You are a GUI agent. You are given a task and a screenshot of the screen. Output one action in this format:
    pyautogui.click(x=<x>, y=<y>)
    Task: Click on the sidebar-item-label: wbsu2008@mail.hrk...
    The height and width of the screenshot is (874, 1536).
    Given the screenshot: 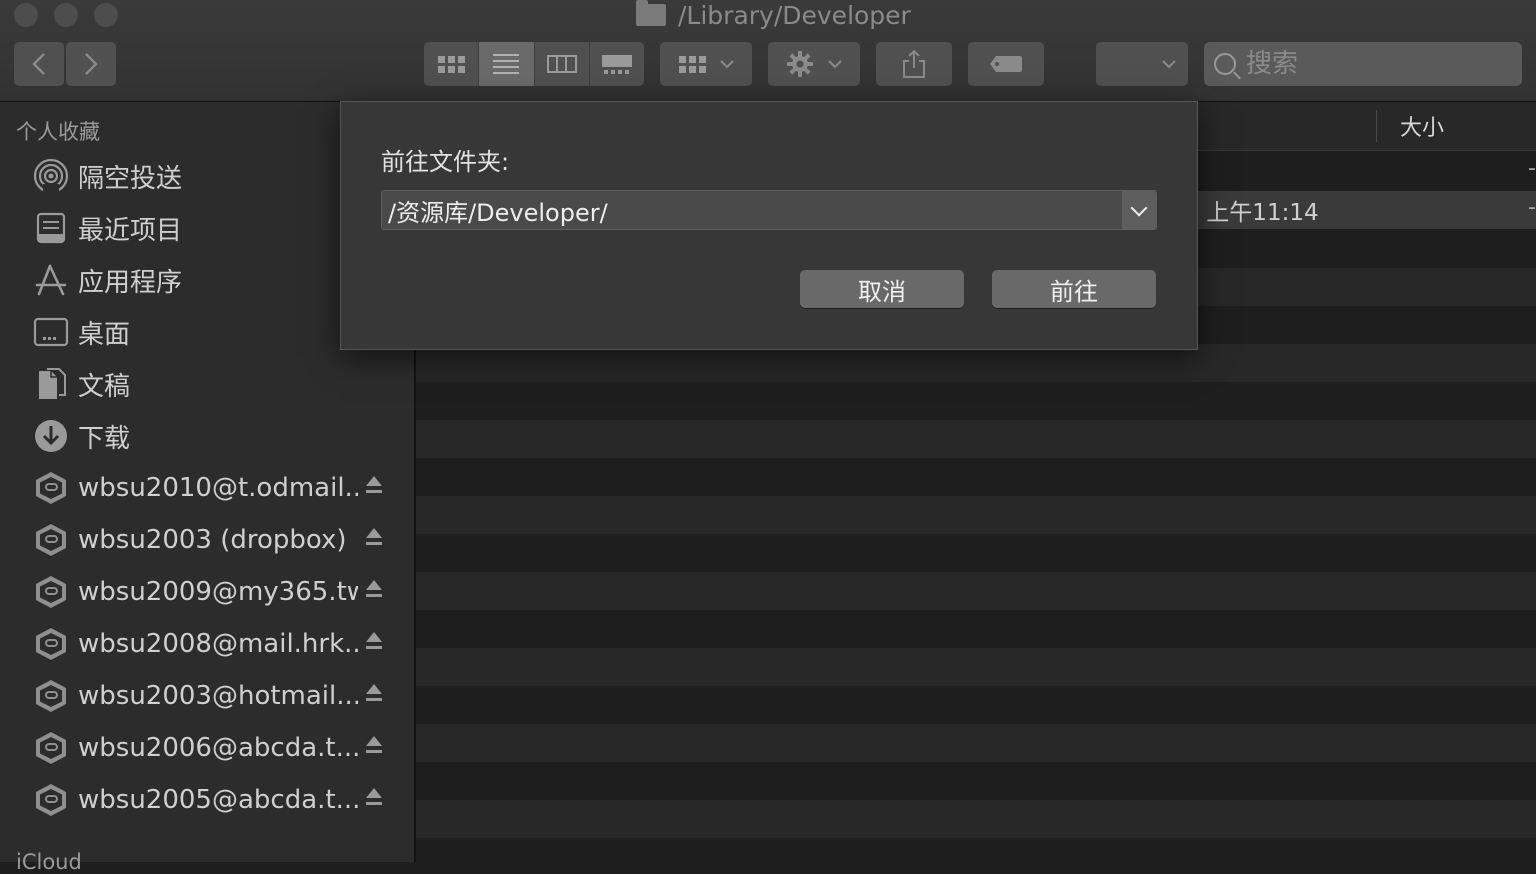 What is the action you would take?
    pyautogui.click(x=218, y=644)
    